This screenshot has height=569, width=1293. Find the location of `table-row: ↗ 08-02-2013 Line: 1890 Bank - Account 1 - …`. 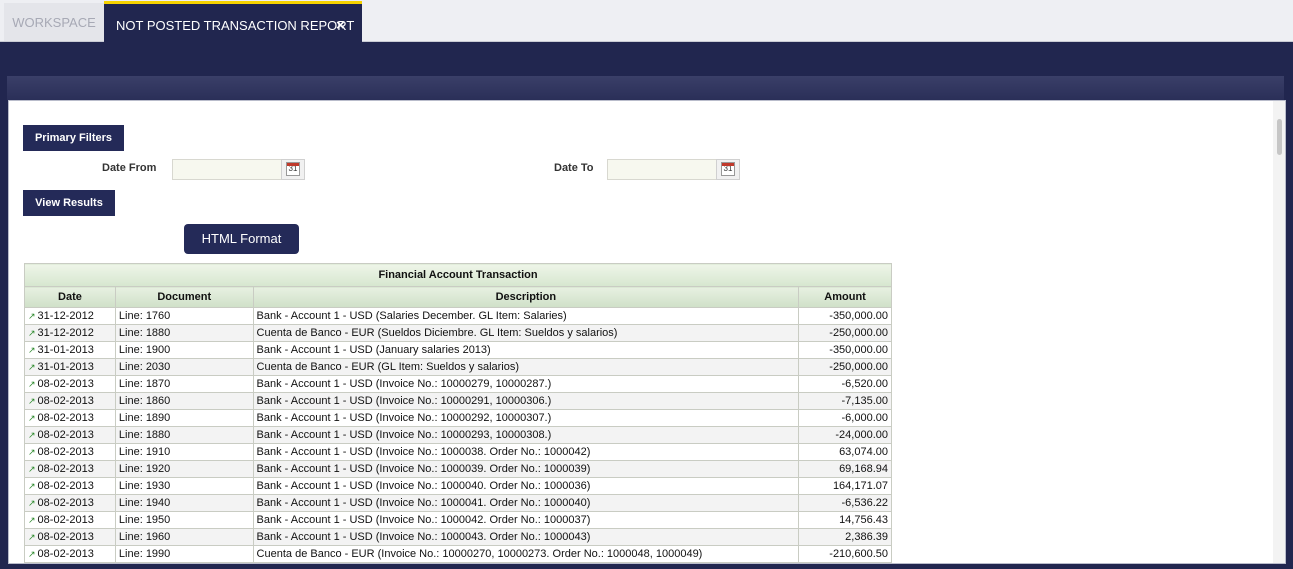

table-row: ↗ 08-02-2013 Line: 1890 Bank - Account 1 - … is located at coordinates (458, 418).